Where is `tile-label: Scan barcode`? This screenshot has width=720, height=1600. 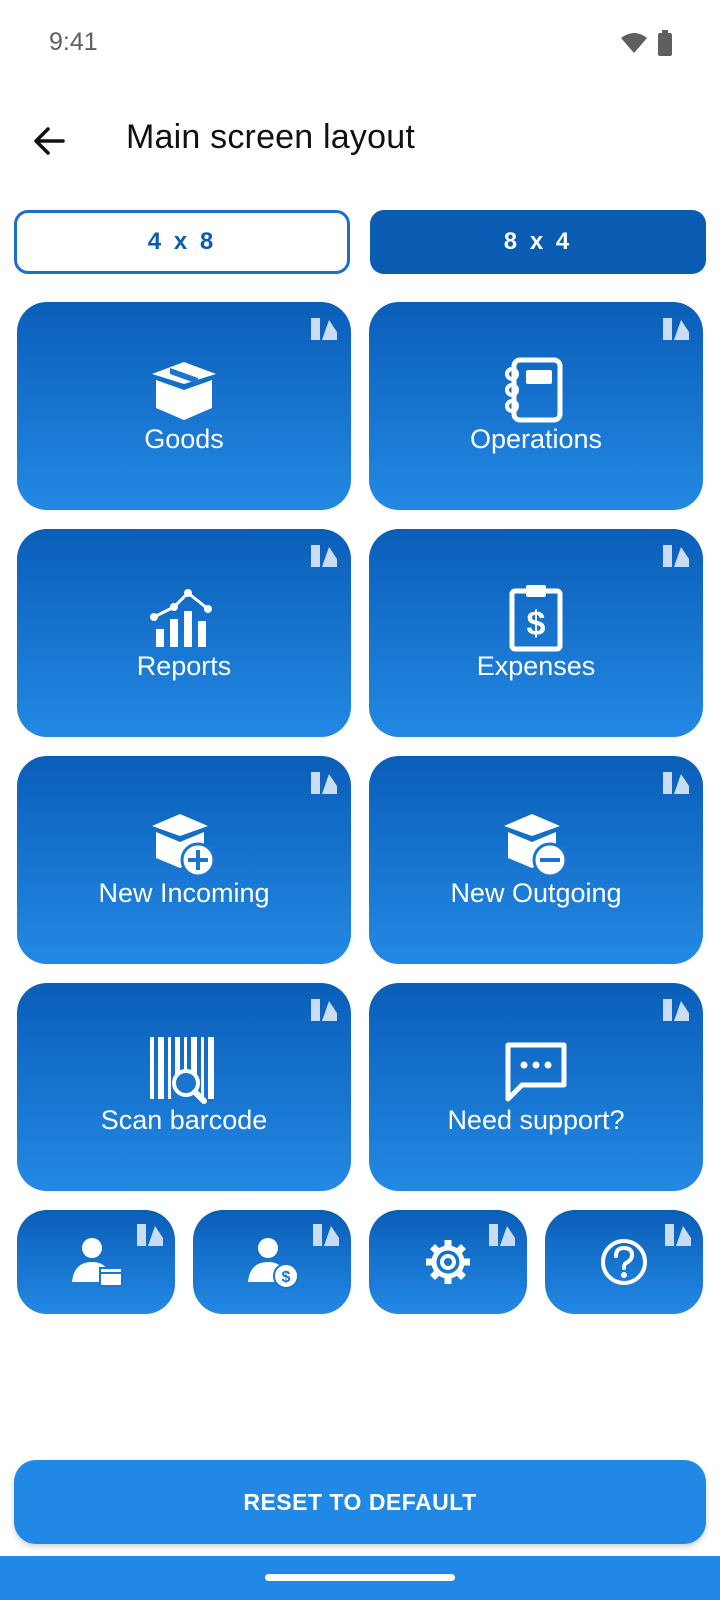 tile-label: Scan barcode is located at coordinates (184, 1120).